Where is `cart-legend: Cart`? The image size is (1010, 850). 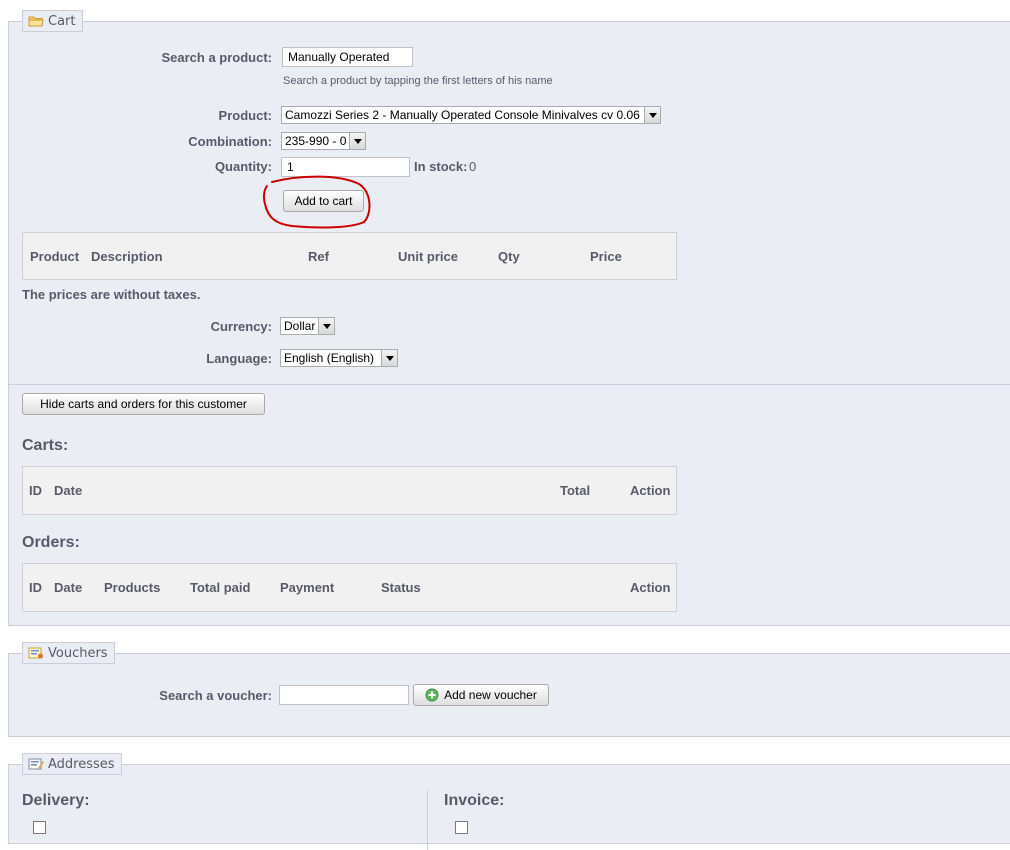 cart-legend: Cart is located at coordinates (52, 21).